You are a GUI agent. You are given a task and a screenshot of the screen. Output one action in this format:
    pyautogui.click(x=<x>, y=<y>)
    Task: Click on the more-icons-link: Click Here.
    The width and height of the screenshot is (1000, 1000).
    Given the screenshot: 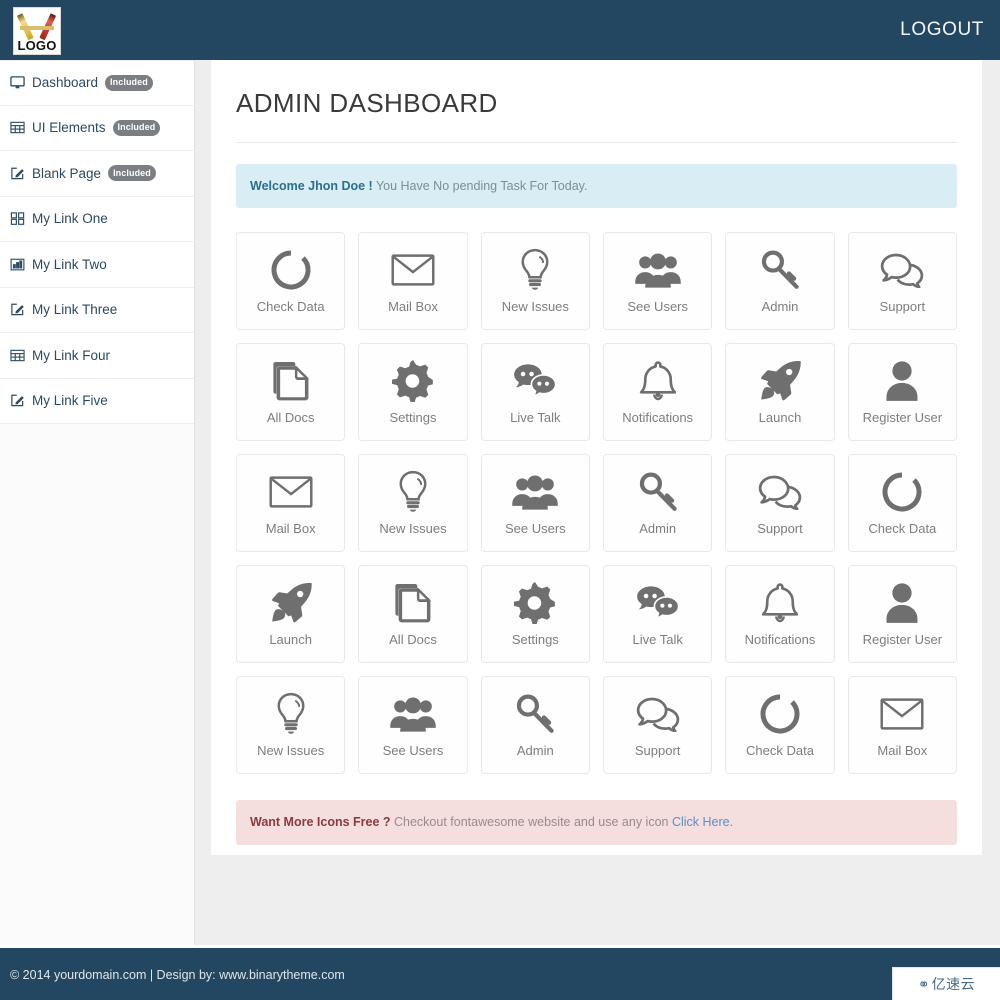 What is the action you would take?
    pyautogui.click(x=702, y=822)
    